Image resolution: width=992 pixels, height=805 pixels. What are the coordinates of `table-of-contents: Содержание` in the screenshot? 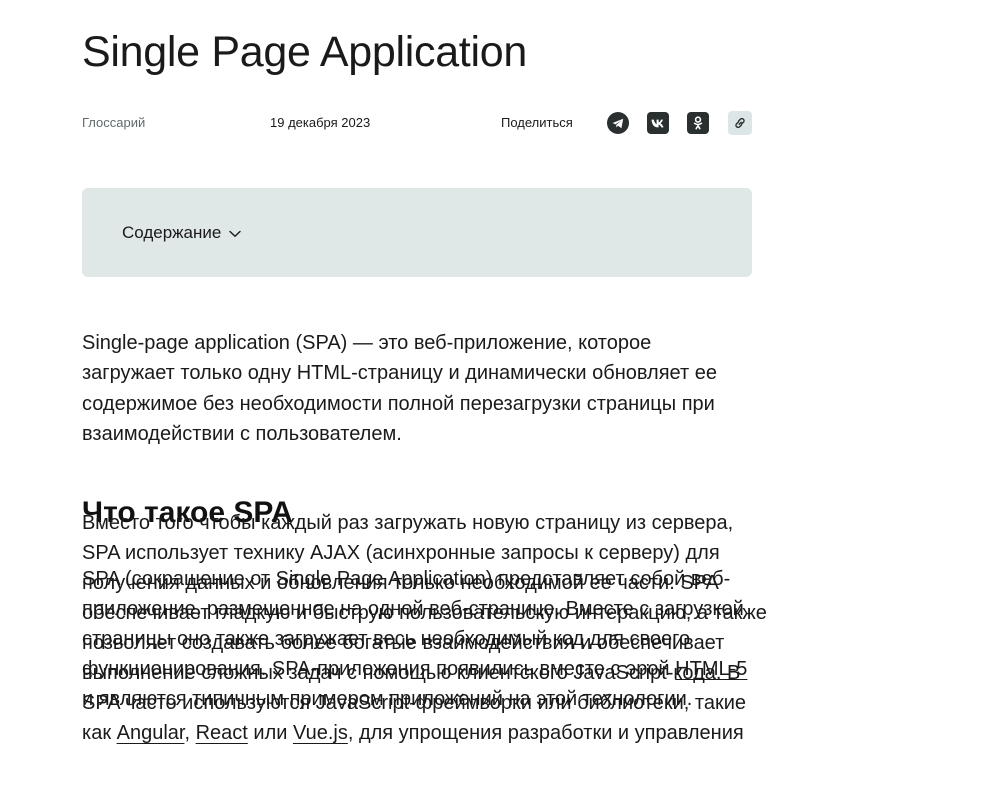 It's located at (417, 232).